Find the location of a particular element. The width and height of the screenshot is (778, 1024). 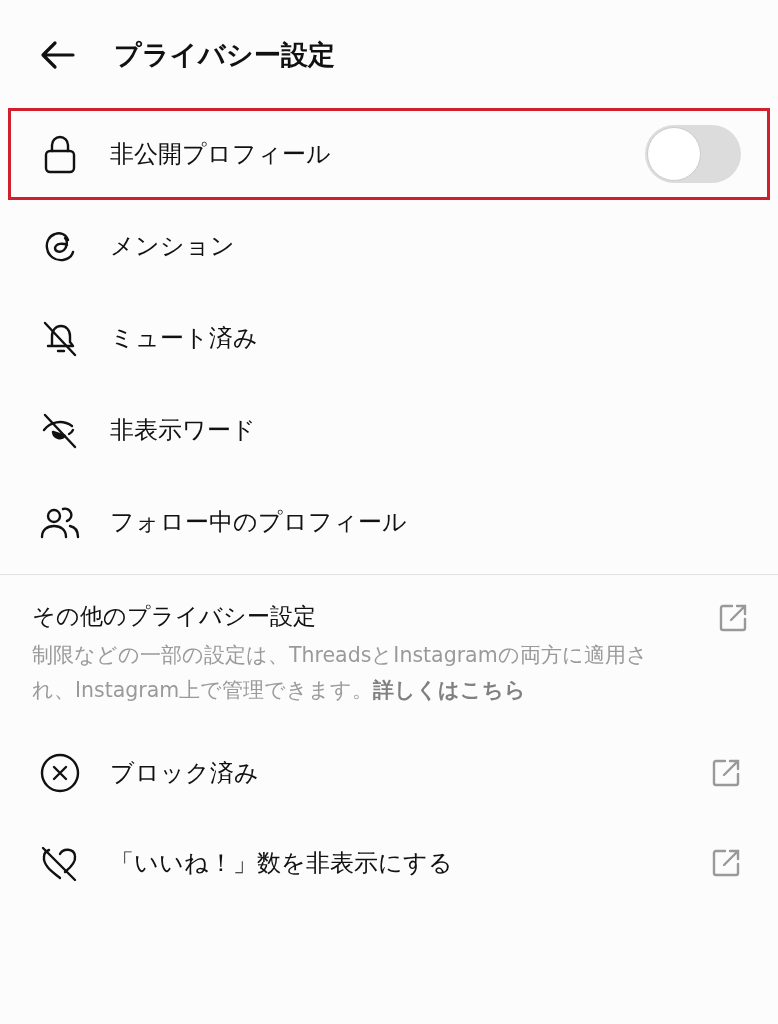

learn-more-link: 詳しくはこちら is located at coordinates (450, 690).